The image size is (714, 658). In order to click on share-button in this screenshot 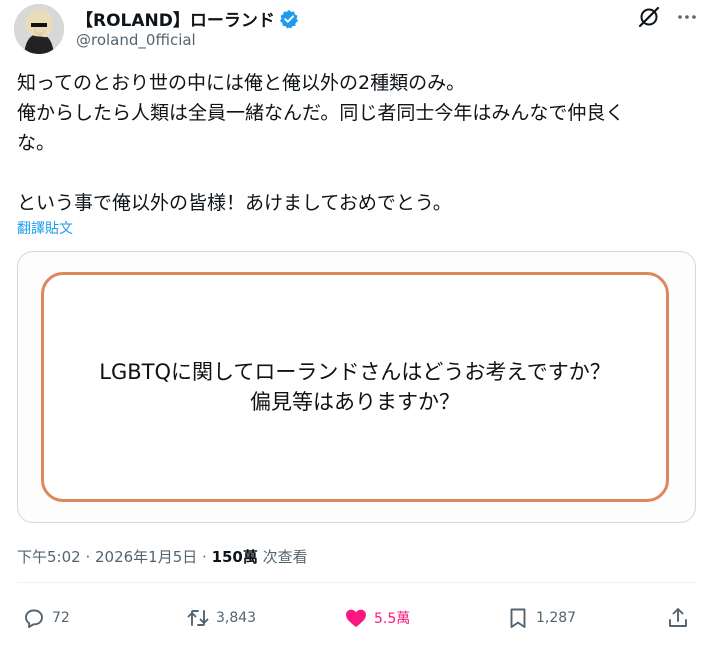, I will do `click(678, 618)`.